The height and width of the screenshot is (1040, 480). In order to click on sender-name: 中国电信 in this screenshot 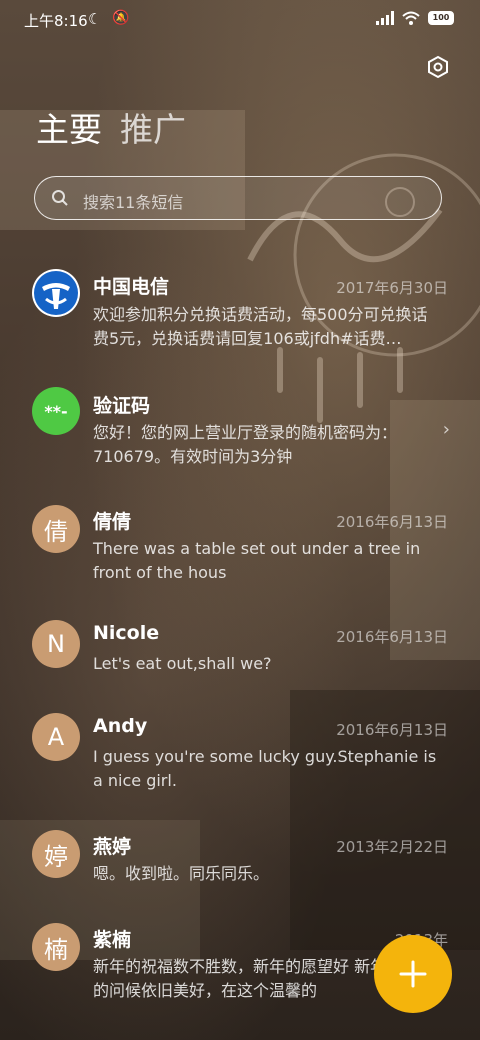, I will do `click(131, 287)`.